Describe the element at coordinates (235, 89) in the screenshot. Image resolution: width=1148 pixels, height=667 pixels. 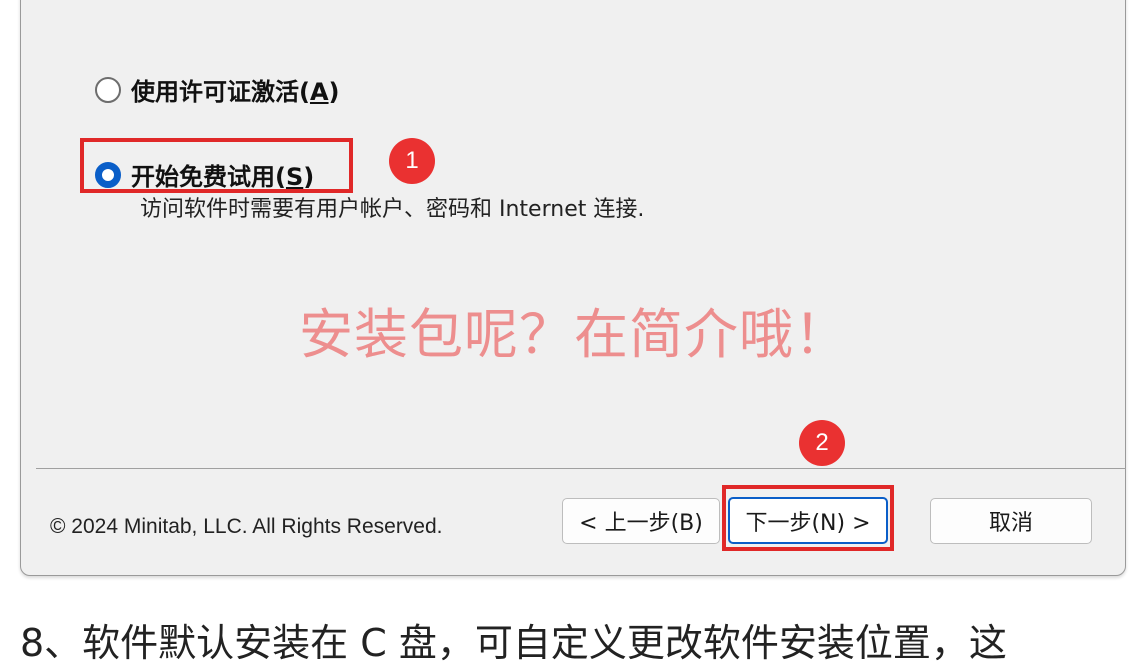
I see `license-option-label: 使用许可证激活(A)` at that location.